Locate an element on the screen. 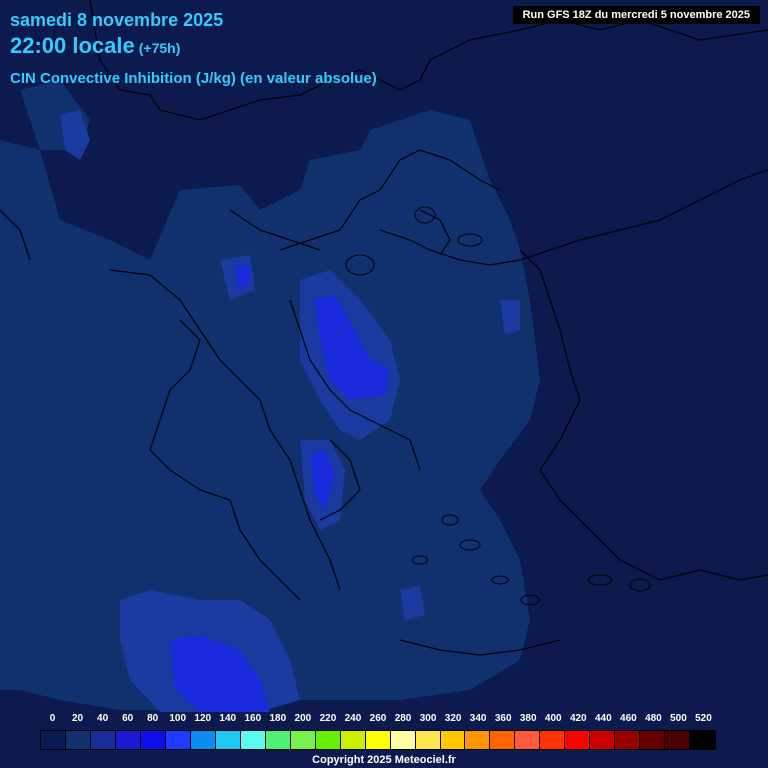  legend-tick-label: 460 is located at coordinates (628, 718).